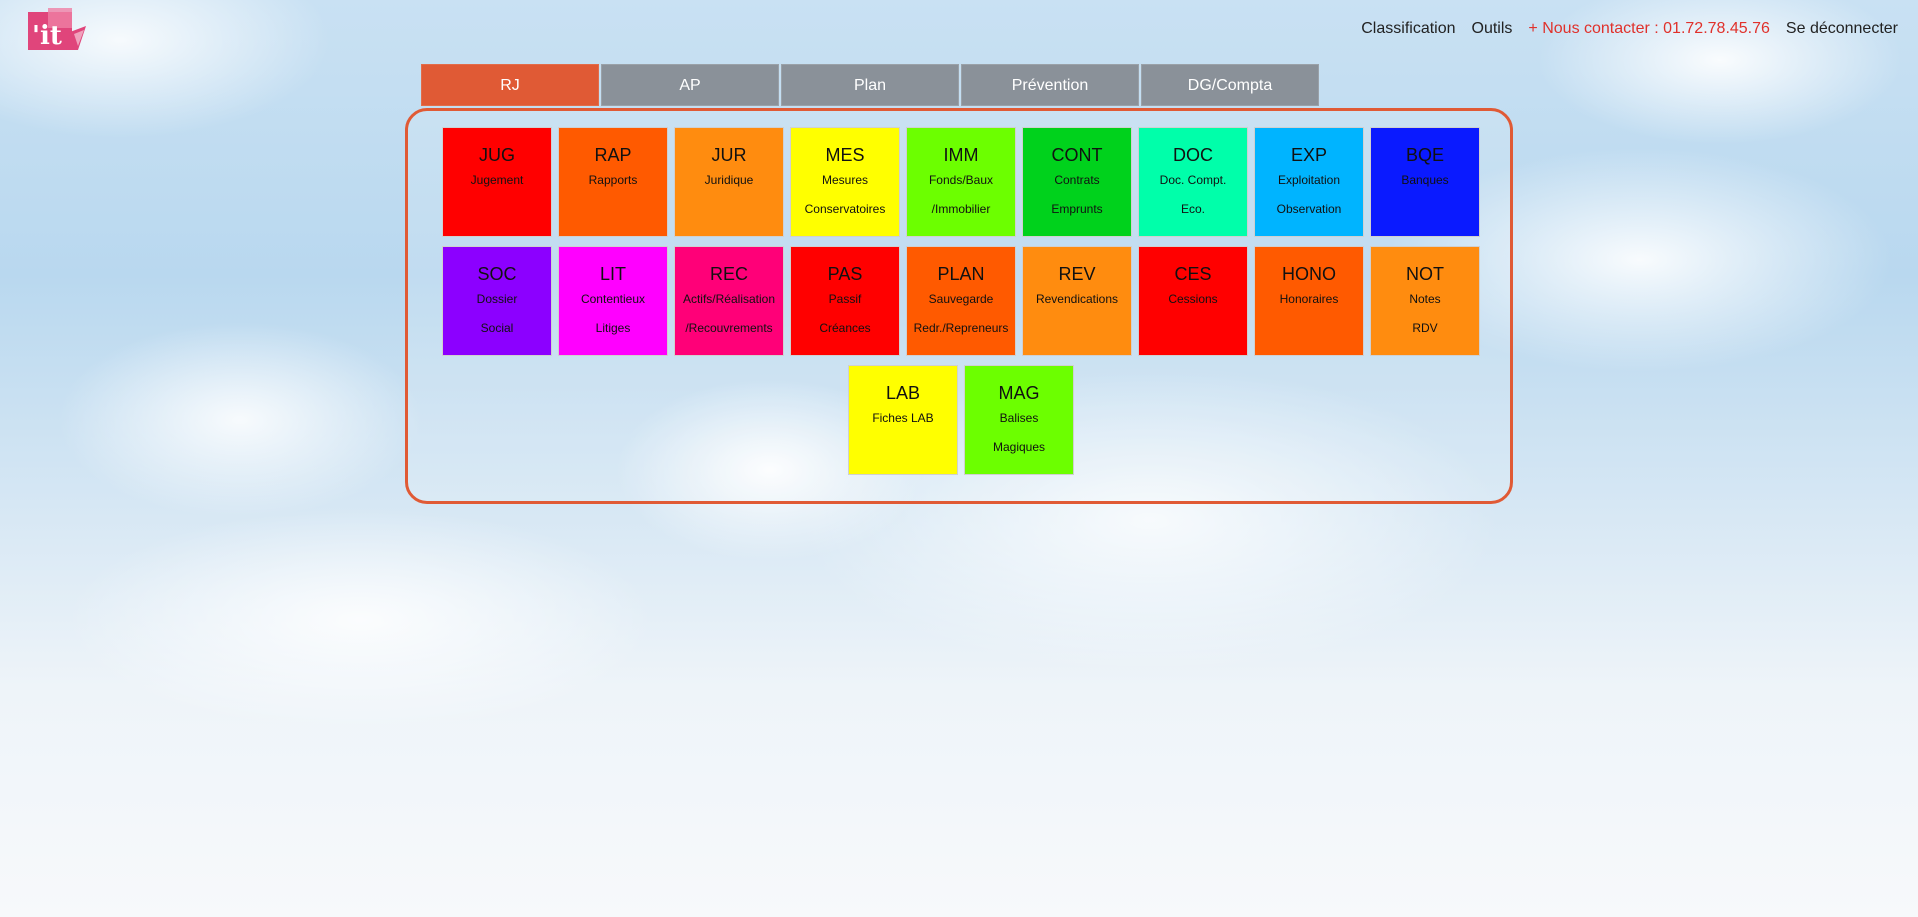  I want to click on tile-label: Actifs/Réalisation, so click(729, 299).